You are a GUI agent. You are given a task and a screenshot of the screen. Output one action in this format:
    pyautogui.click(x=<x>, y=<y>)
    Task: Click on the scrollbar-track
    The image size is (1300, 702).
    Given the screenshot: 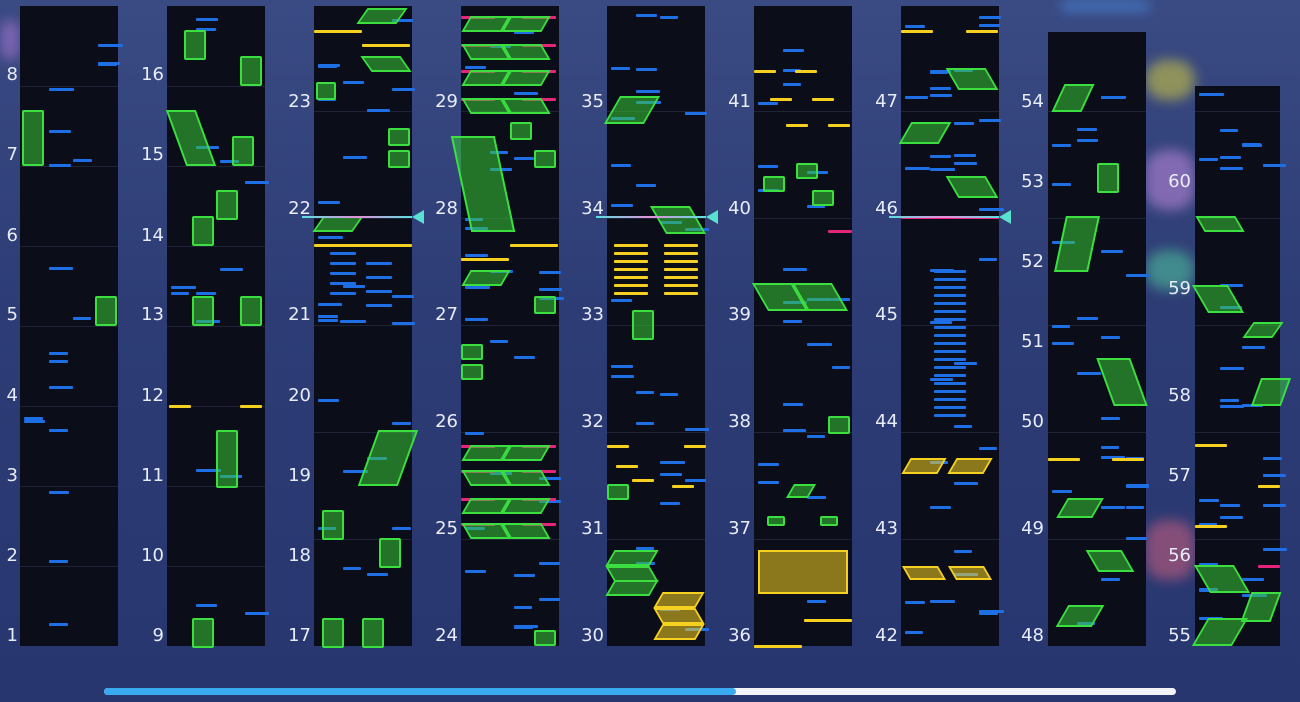 What is the action you would take?
    pyautogui.click(x=640, y=691)
    